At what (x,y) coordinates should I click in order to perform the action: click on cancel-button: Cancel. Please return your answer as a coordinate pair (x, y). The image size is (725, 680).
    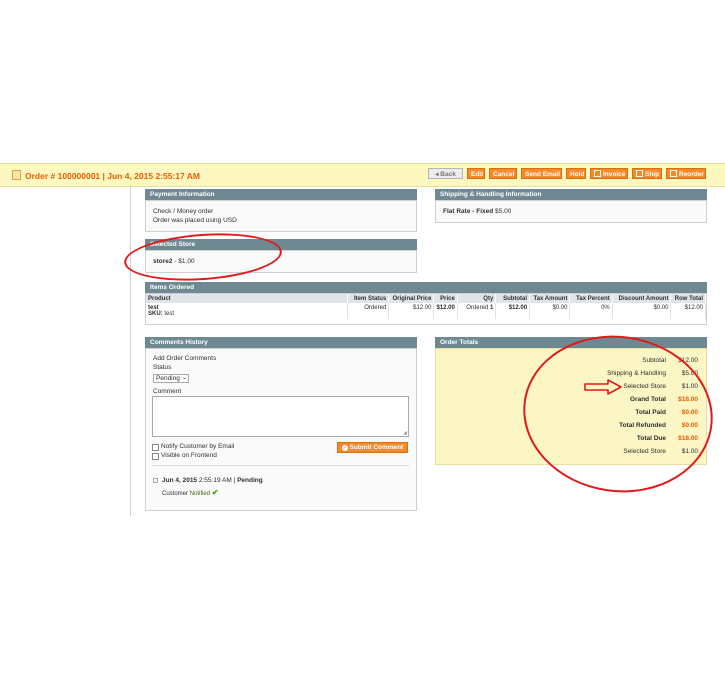
    Looking at the image, I should click on (503, 173).